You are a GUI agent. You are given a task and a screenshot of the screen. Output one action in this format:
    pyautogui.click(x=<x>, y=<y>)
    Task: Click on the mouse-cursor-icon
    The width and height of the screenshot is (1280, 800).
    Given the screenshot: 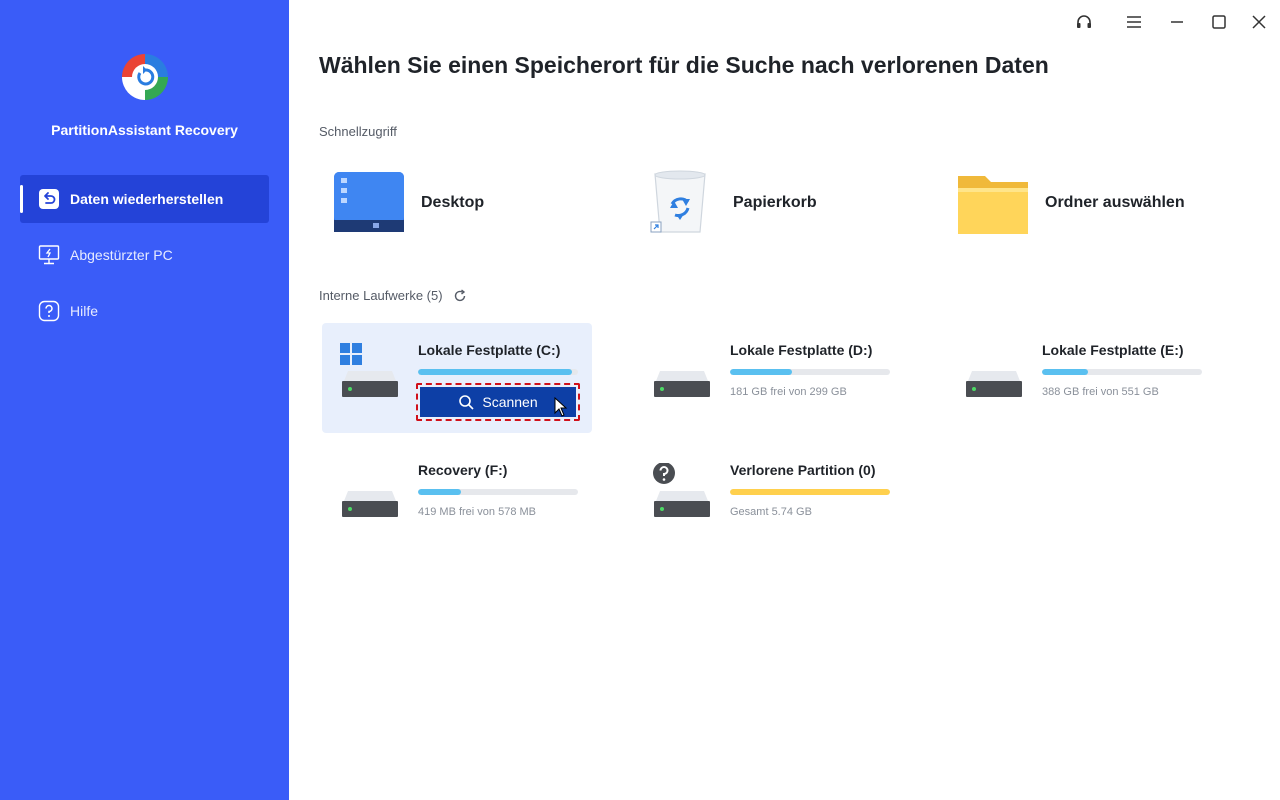 What is the action you would take?
    pyautogui.click(x=561, y=407)
    